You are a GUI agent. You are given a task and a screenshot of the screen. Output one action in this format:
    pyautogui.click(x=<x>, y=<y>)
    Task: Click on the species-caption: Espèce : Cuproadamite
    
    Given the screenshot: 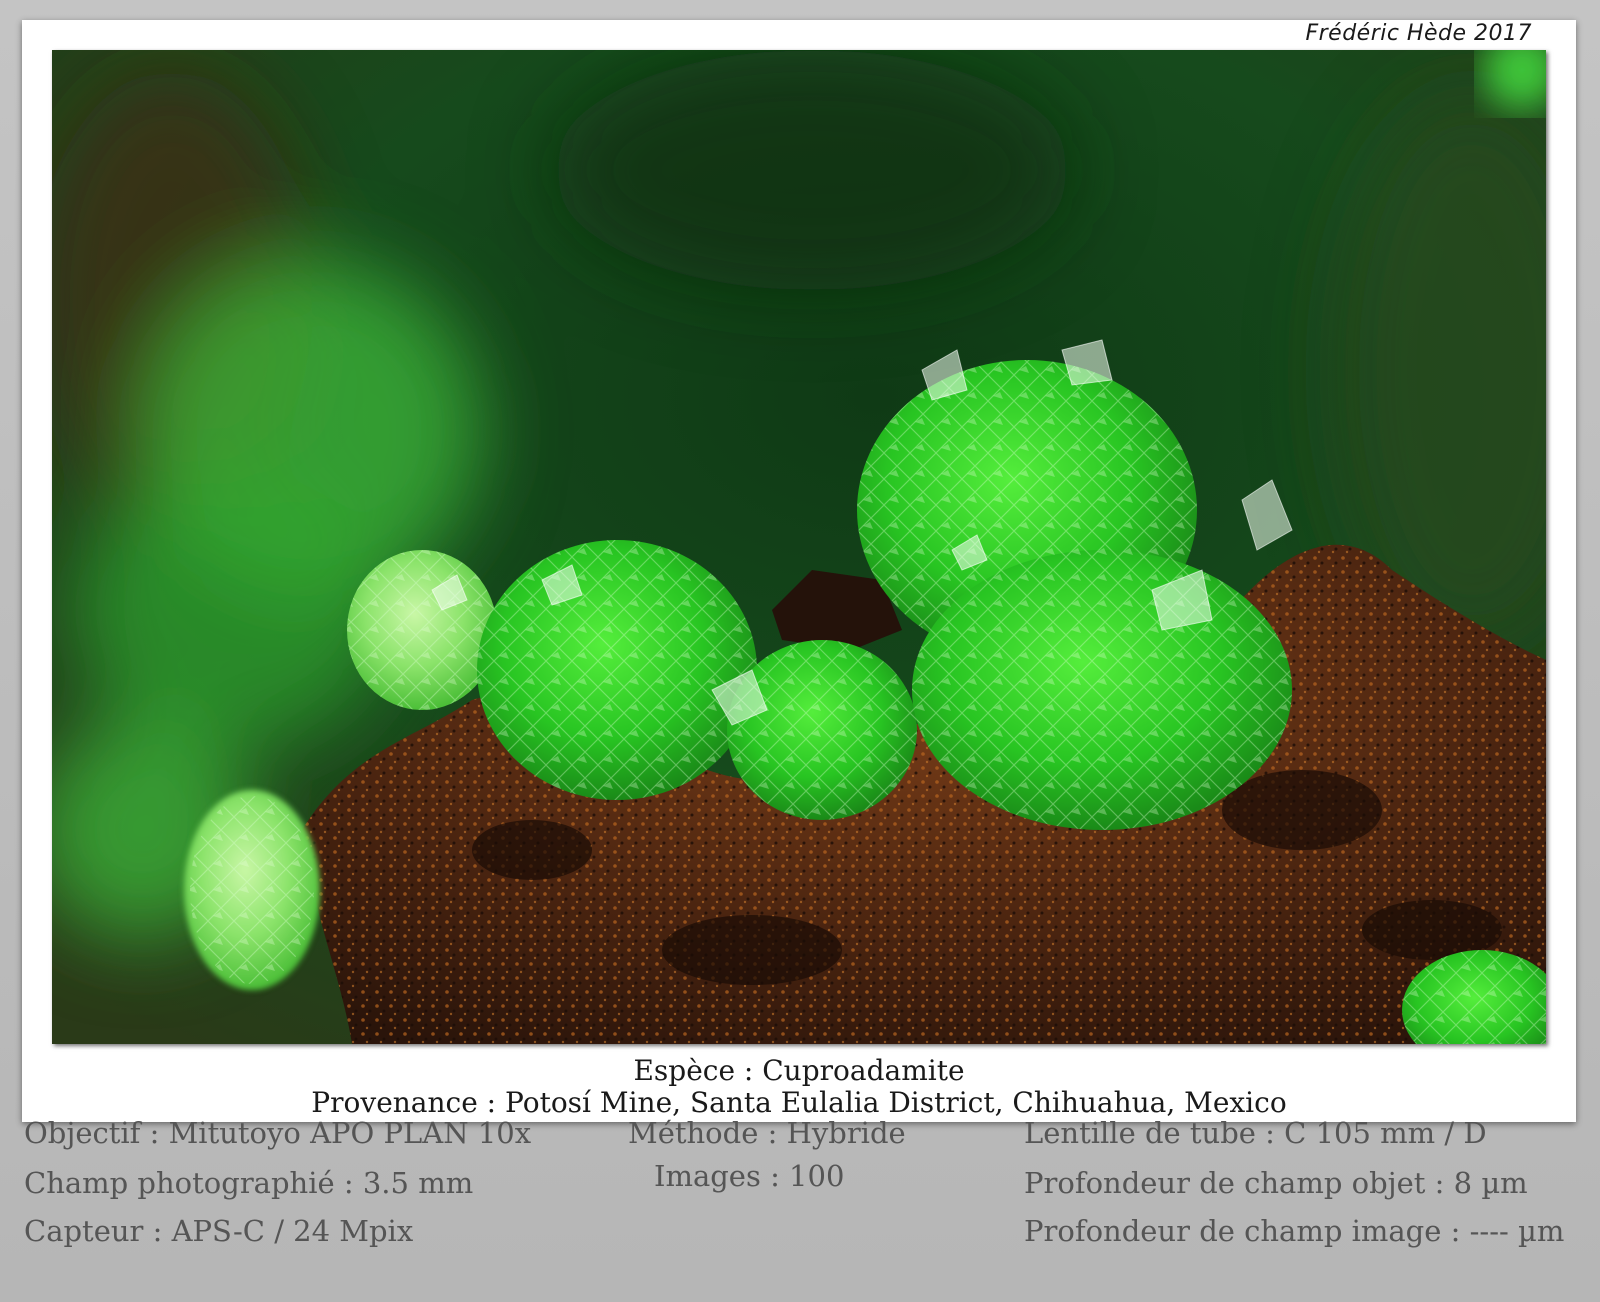 What is the action you would take?
    pyautogui.click(x=799, y=1070)
    